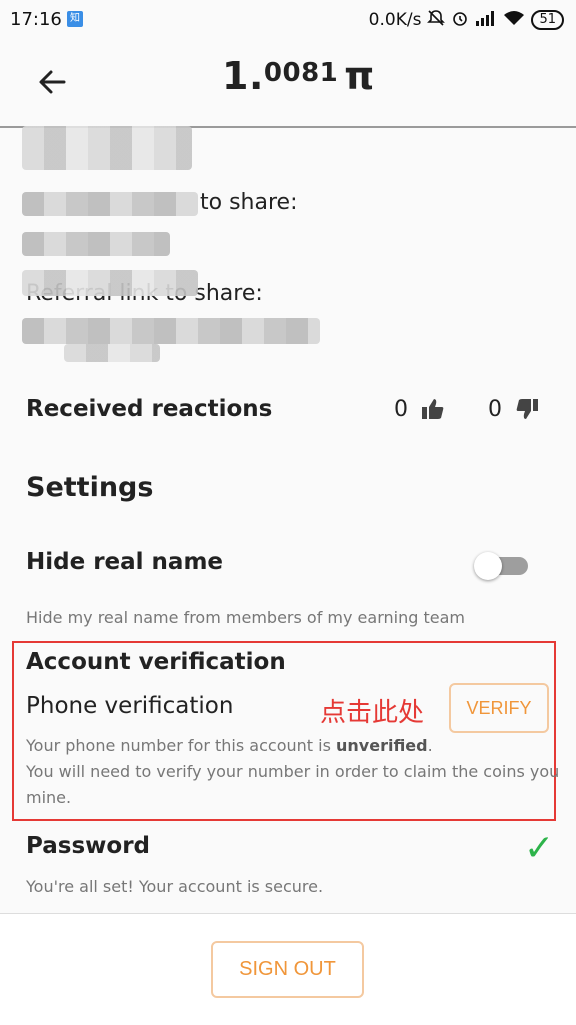 The image size is (576, 1025). I want to click on click-here-annotation: 点击此处, so click(372, 713).